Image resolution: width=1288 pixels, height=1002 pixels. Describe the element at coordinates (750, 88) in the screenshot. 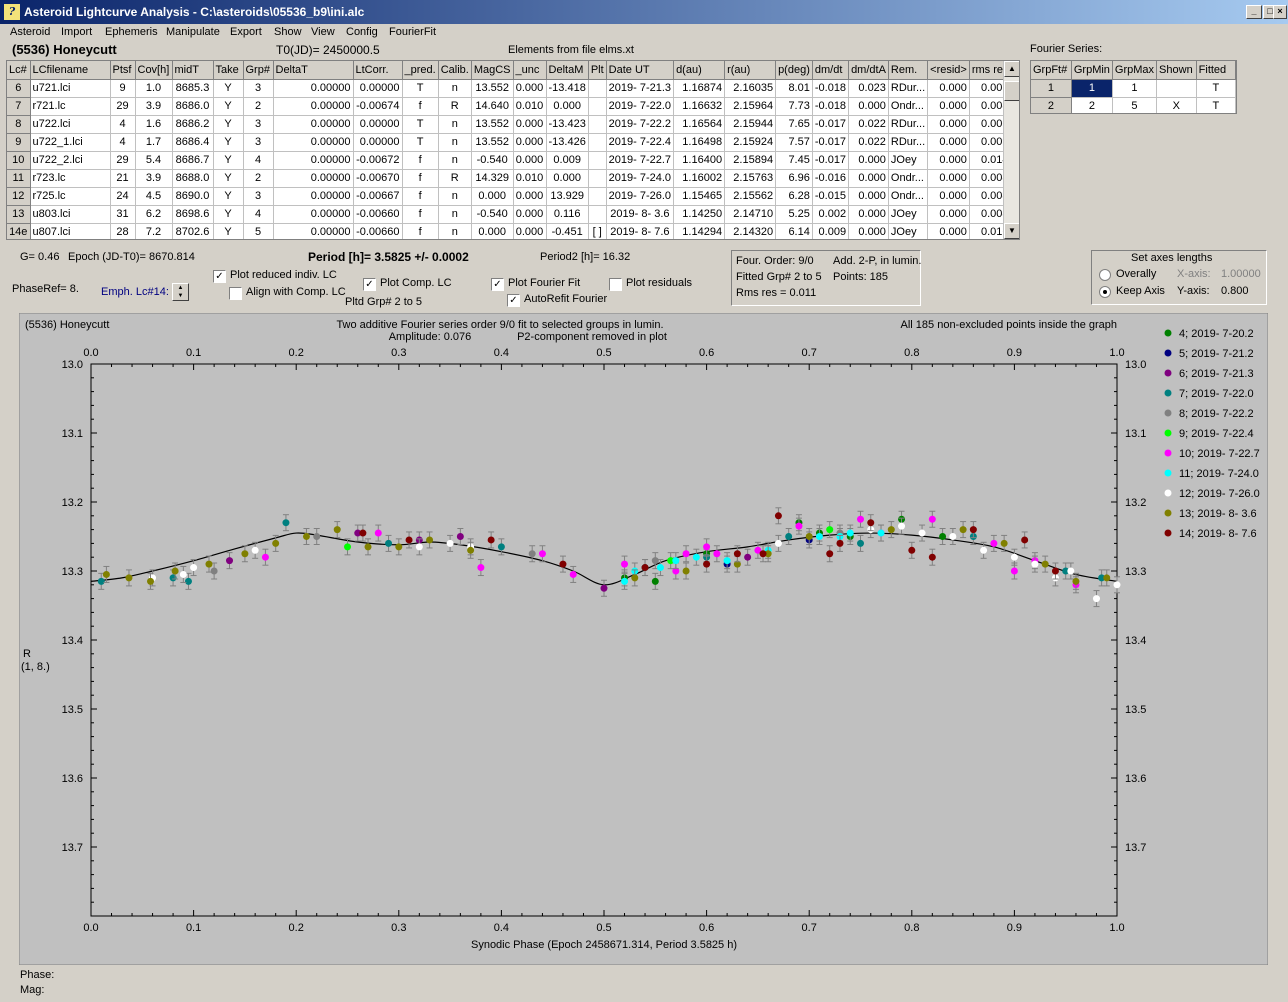

I see `table-cell: 2.16035` at that location.